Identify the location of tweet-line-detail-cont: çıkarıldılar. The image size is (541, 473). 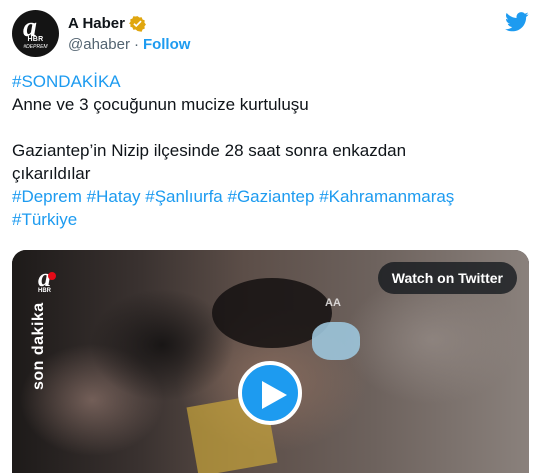
(51, 173).